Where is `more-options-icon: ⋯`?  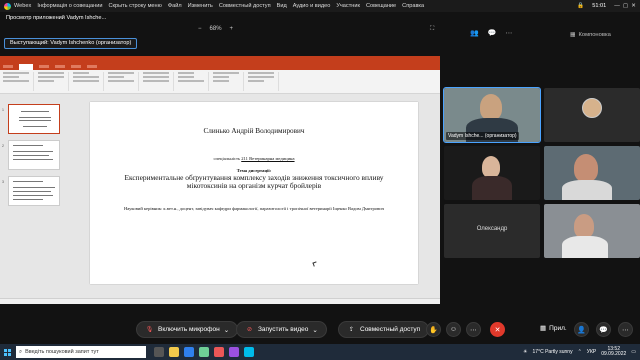
more-options-icon: ⋯ is located at coordinates (473, 329).